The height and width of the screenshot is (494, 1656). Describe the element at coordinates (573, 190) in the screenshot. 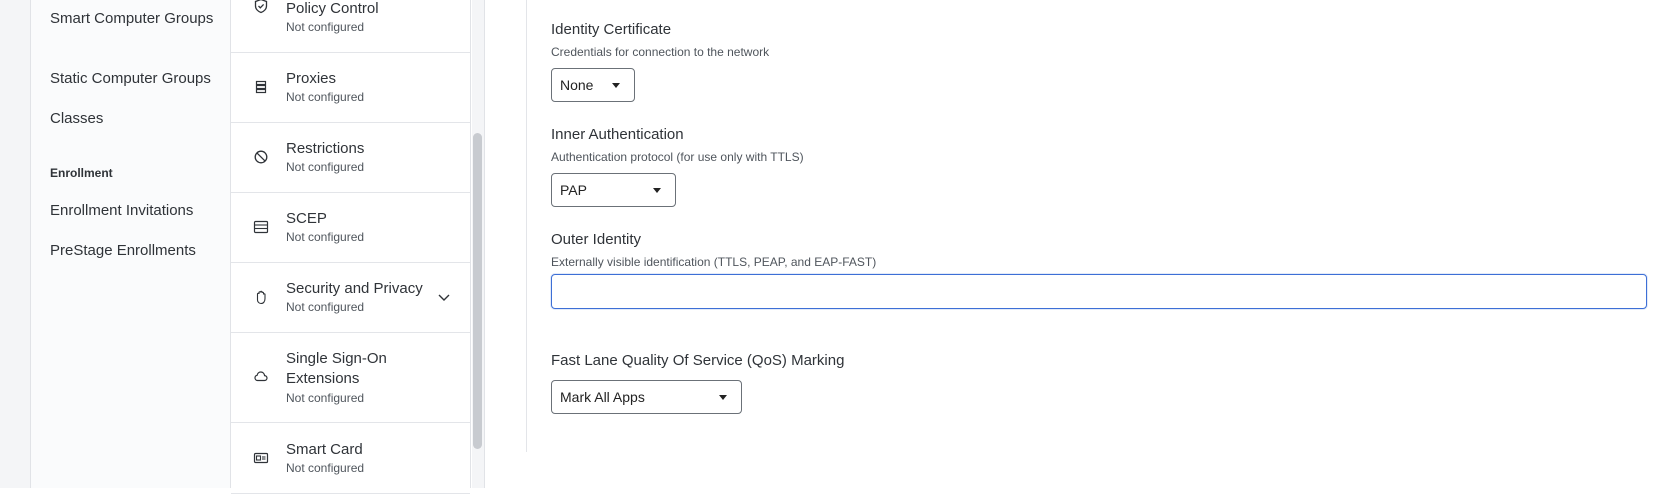

I see `inner-authentication-value: PAP` at that location.